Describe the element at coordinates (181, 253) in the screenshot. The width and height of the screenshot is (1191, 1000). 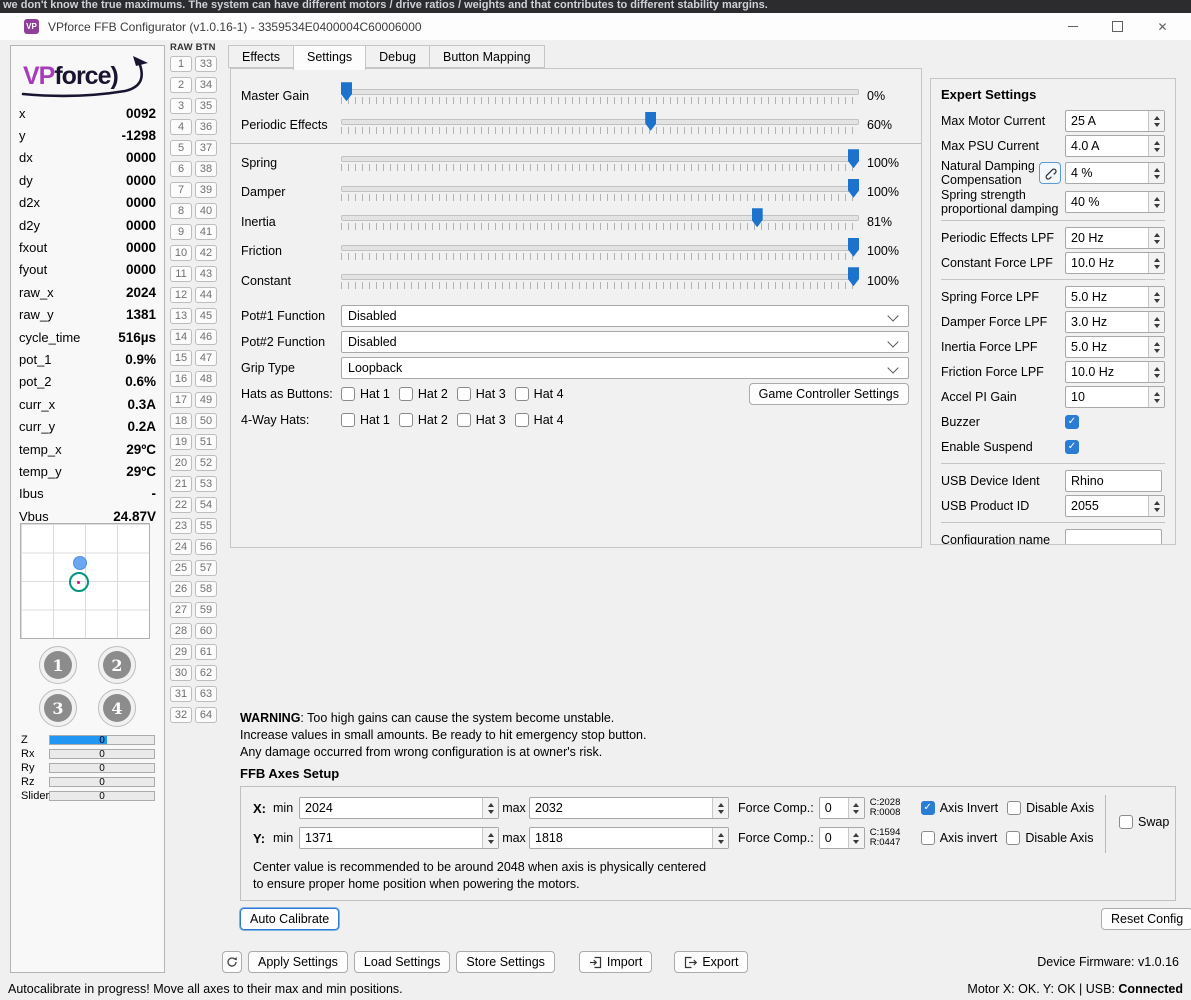
I see `raw-button-10: 10` at that location.